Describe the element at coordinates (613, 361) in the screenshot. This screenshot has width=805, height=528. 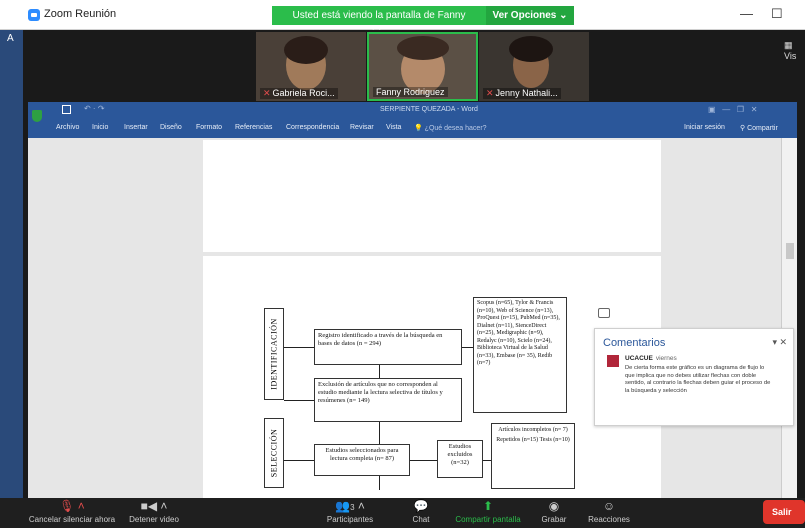
I see `avatar` at that location.